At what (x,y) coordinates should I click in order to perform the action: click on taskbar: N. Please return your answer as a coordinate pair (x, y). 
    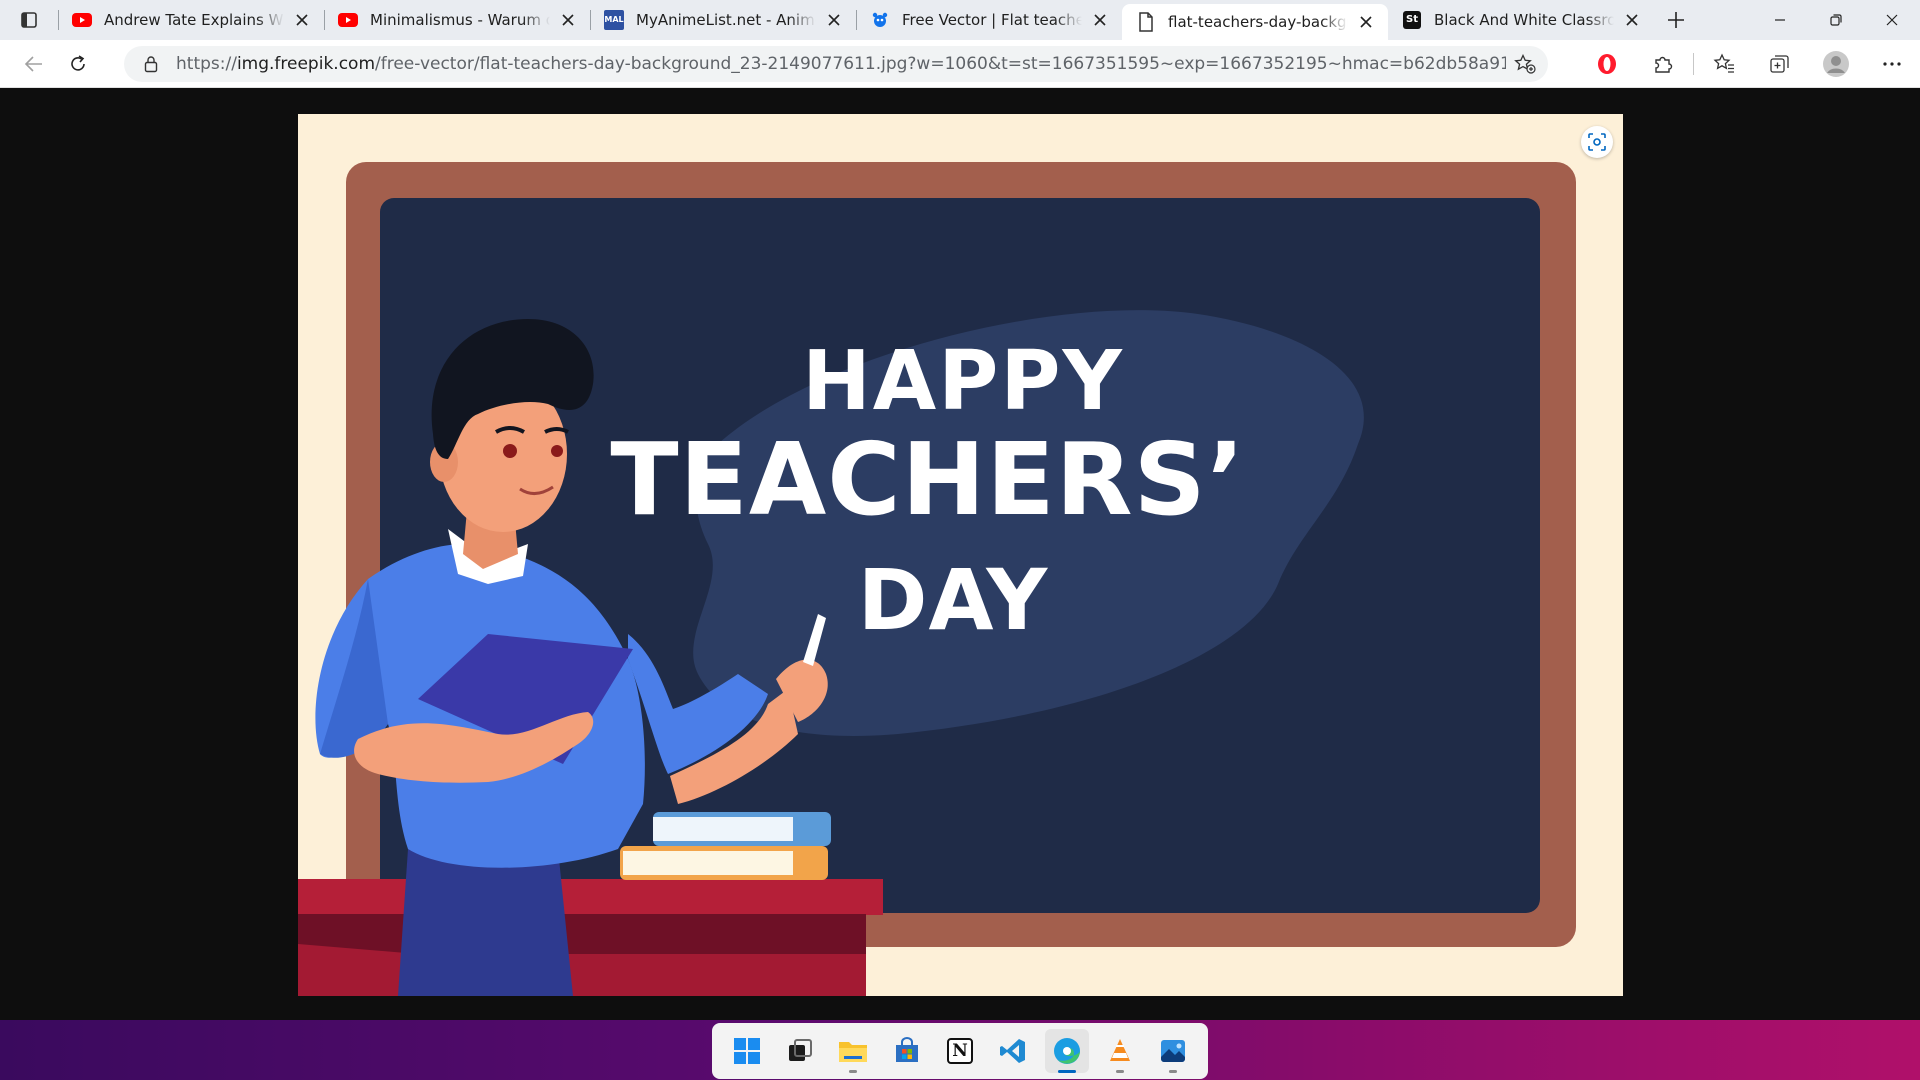
    Looking at the image, I should click on (960, 1050).